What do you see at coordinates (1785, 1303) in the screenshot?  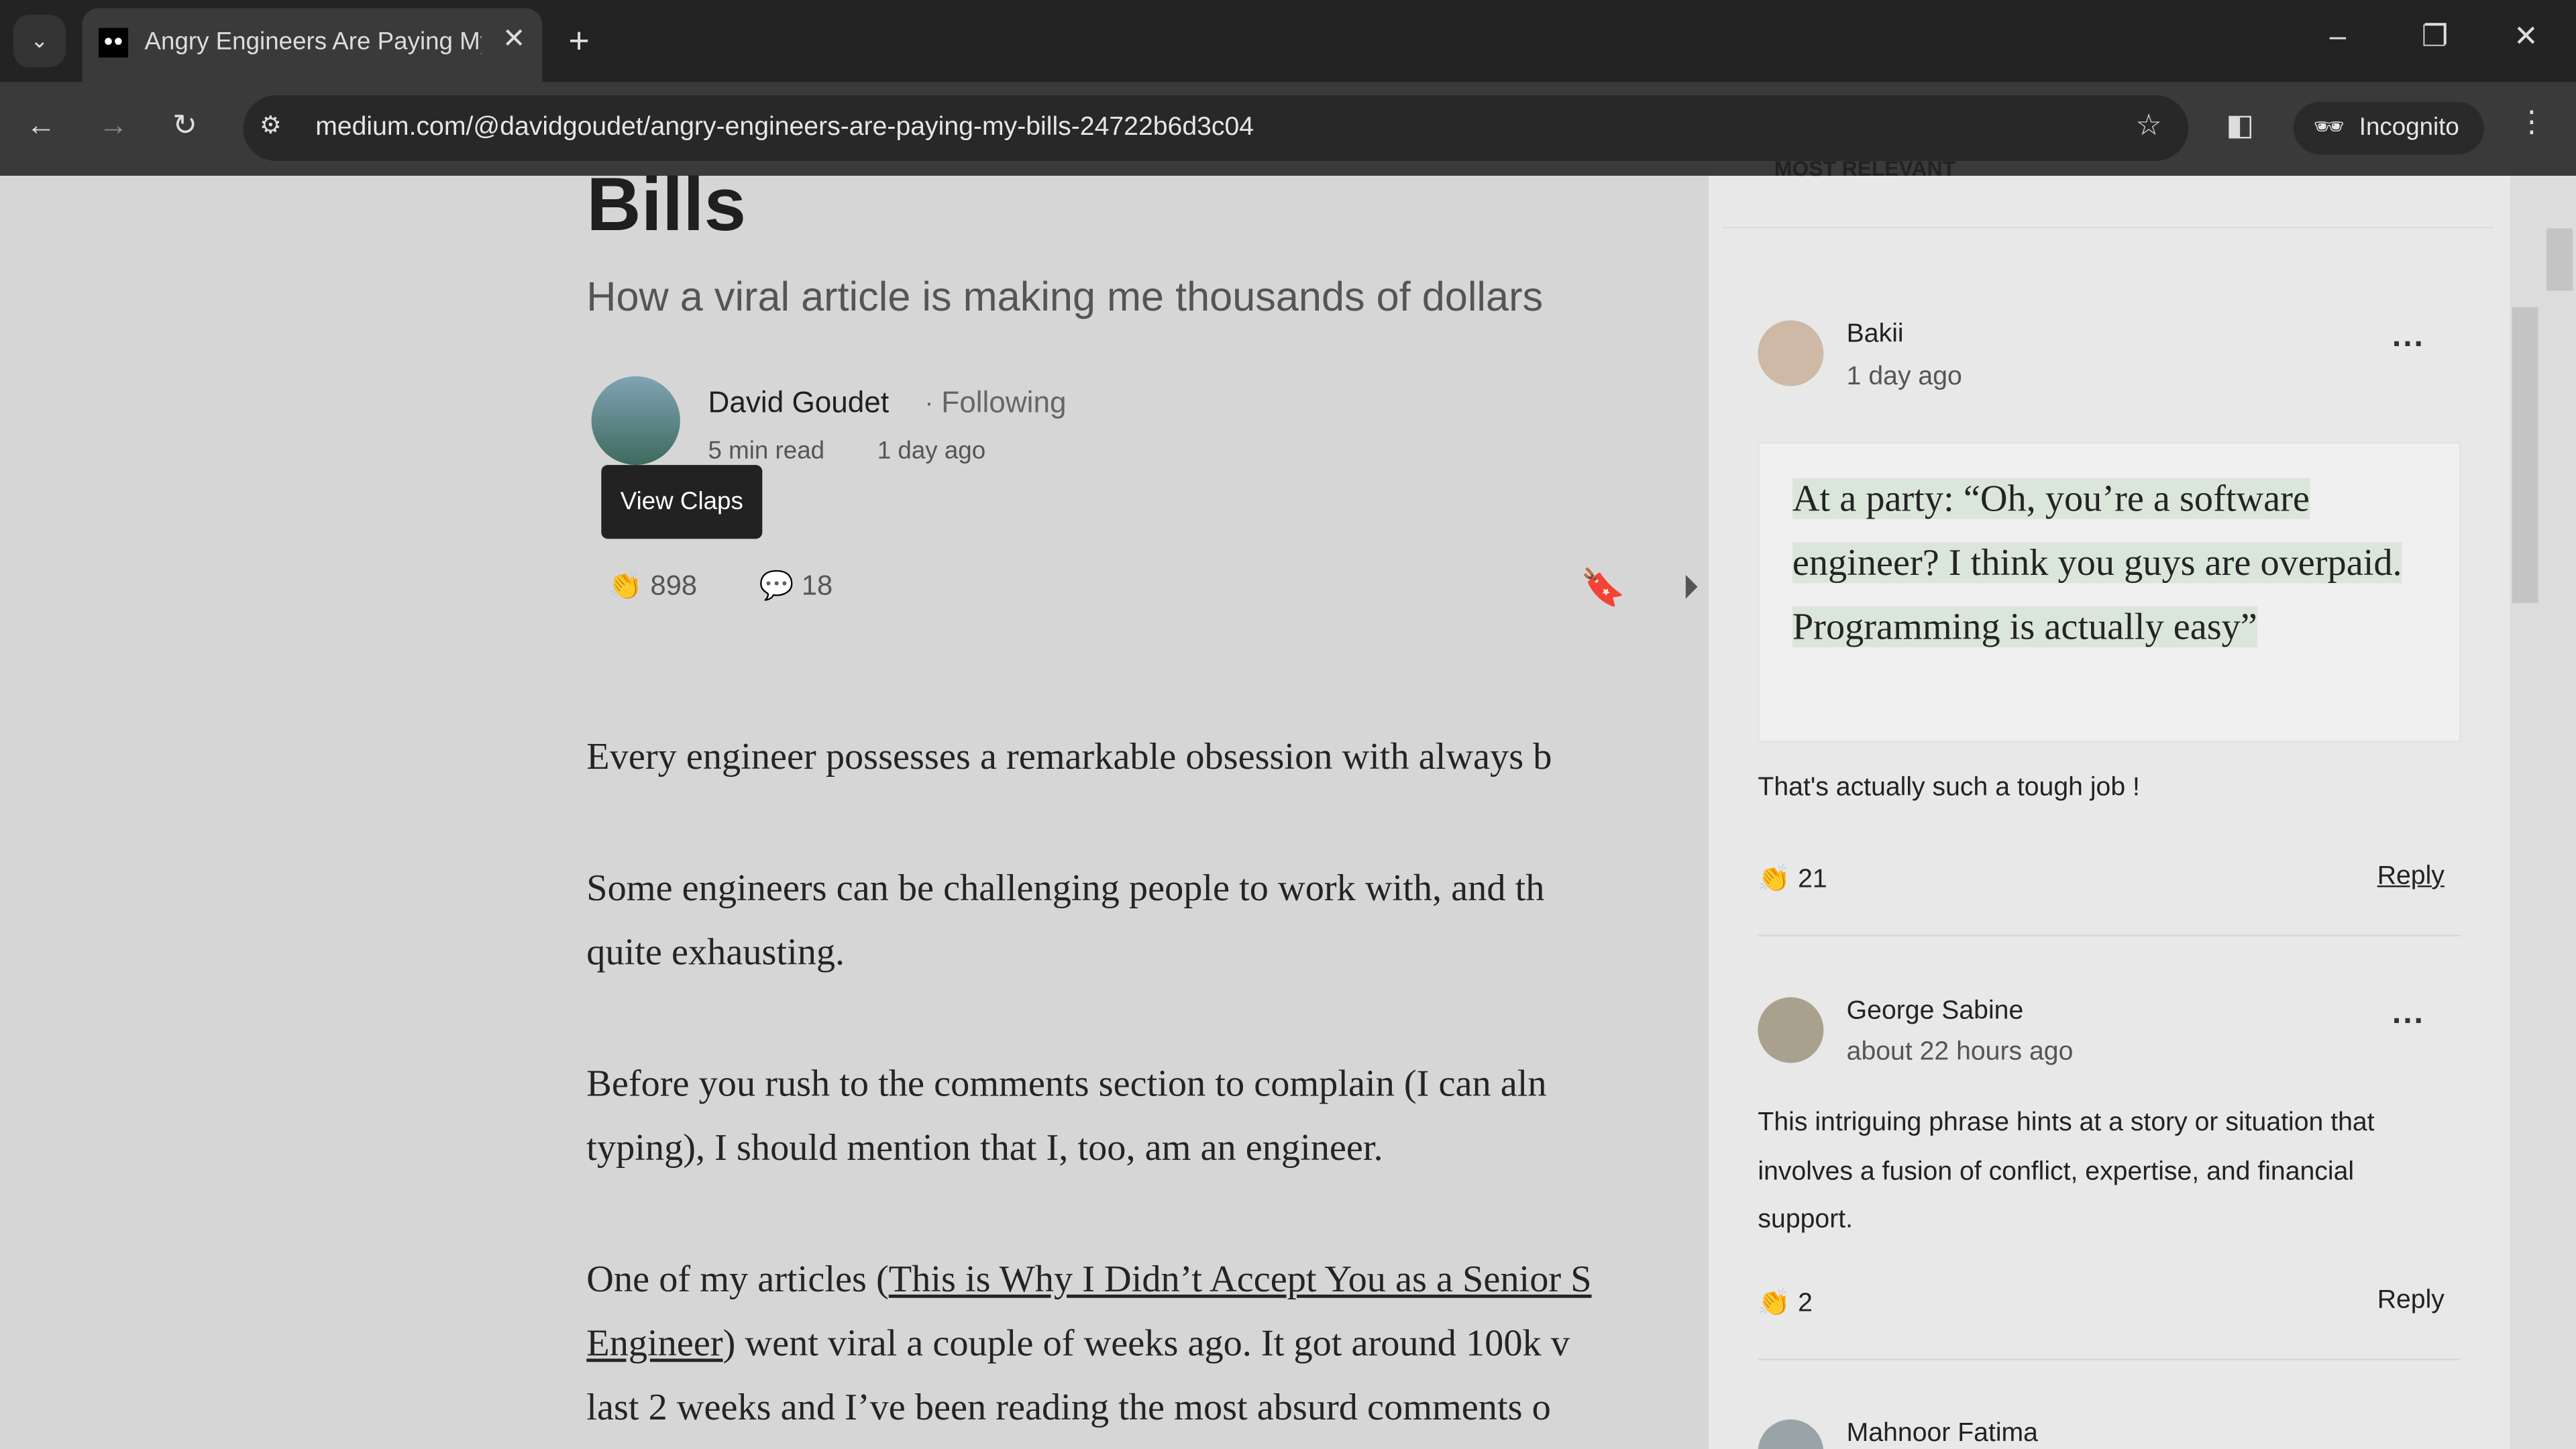 I see `comment-clap-button: 👏 2` at bounding box center [1785, 1303].